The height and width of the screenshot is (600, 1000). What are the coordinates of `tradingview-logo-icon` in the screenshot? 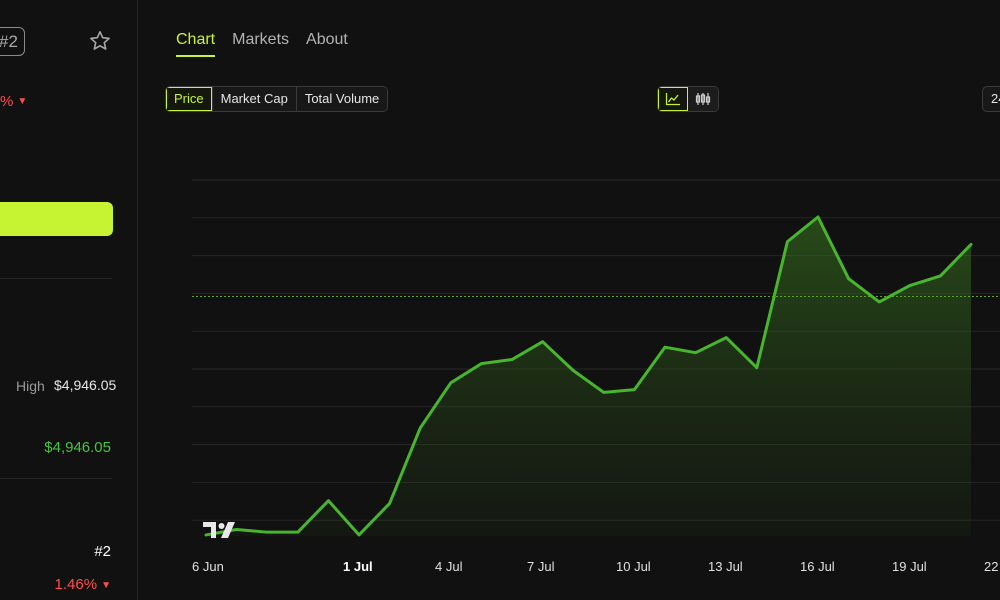 It's located at (220, 530).